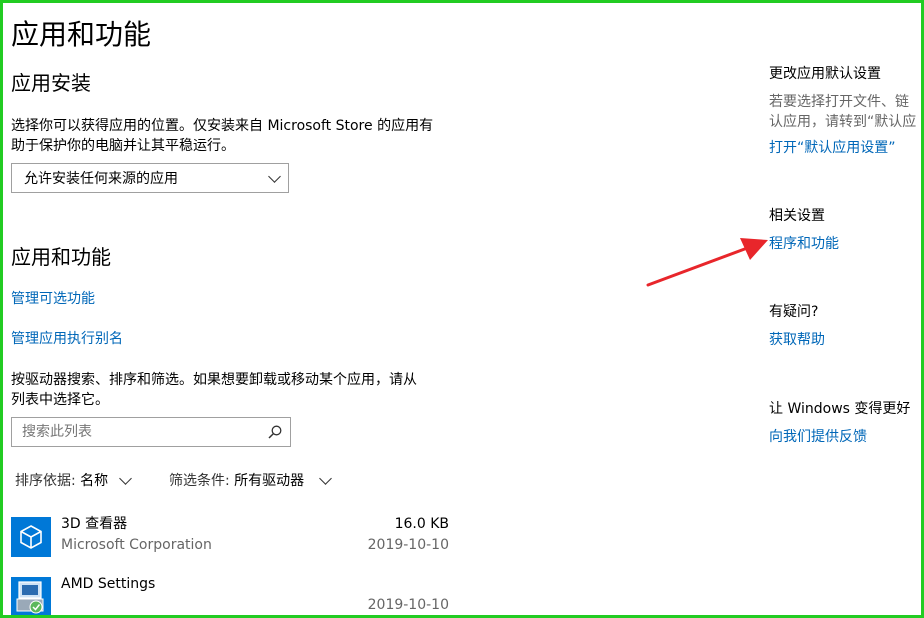  What do you see at coordinates (236, 390) in the screenshot?
I see `search-description: 按驱动器搜索、排序和筛选。如果想要卸载或移动某个应用，请从 列表中选择它。` at bounding box center [236, 390].